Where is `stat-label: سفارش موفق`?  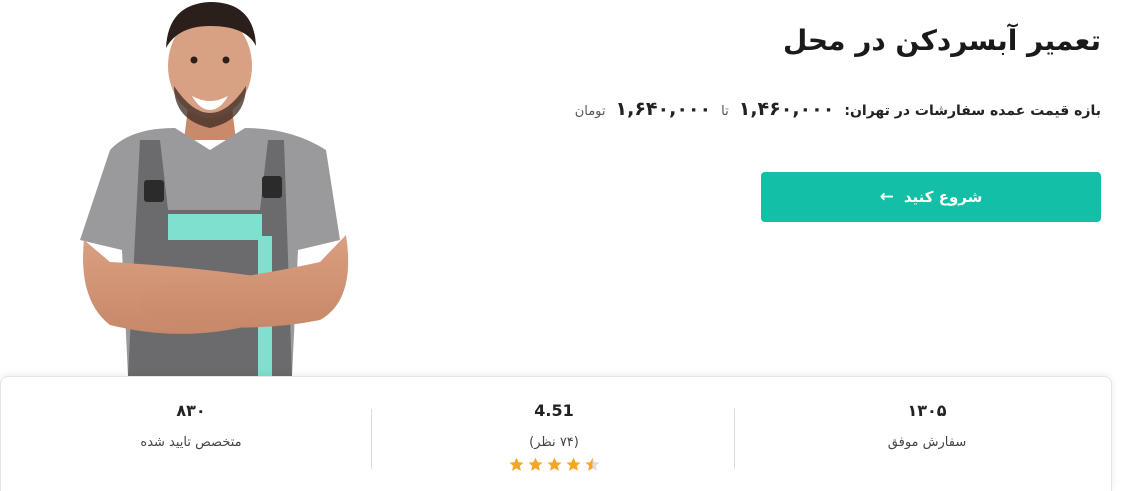
stat-label: سفارش موفق is located at coordinates (927, 442).